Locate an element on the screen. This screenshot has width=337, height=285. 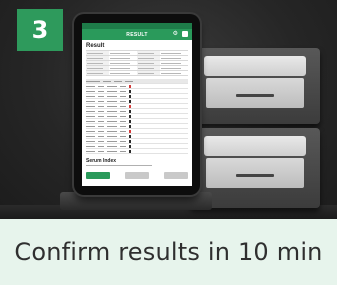
gear-icon: ⚙ is located at coordinates (175, 34).